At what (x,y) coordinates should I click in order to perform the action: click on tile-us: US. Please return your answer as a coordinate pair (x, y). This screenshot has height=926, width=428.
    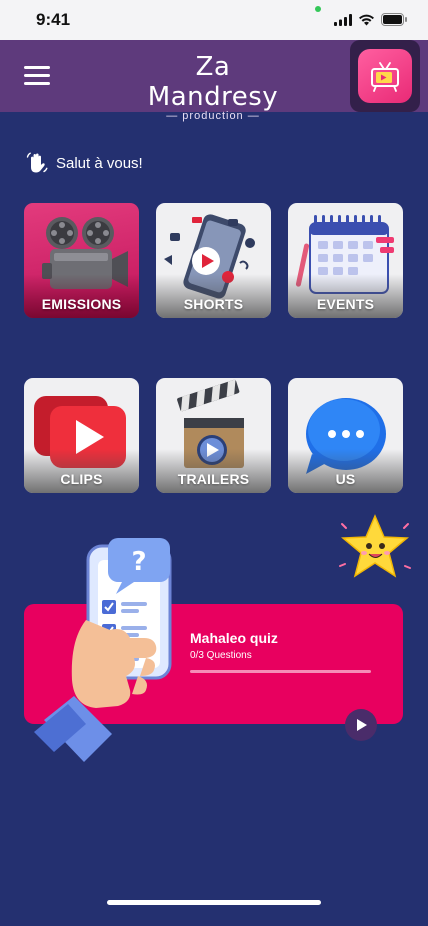
    Looking at the image, I should click on (345, 435).